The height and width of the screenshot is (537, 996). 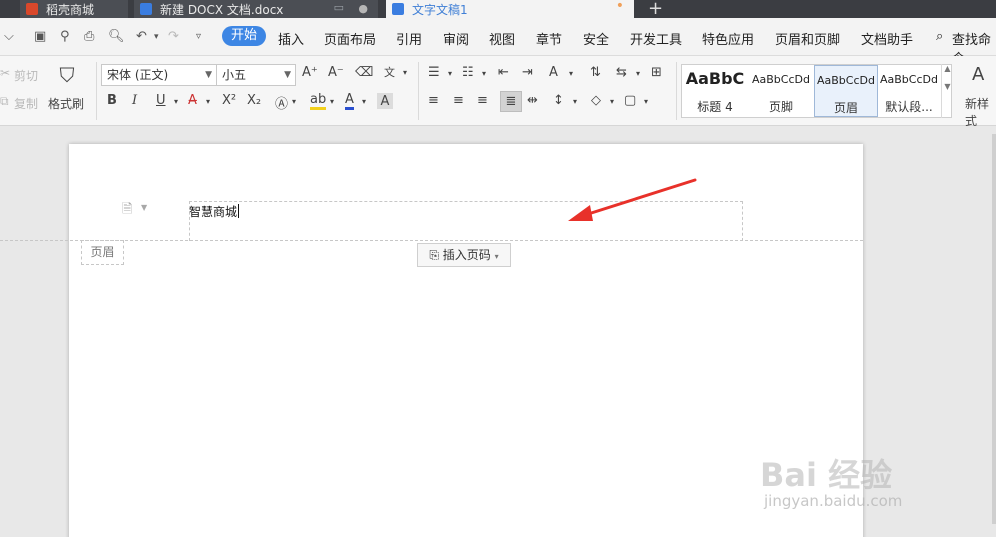 What do you see at coordinates (5, 73) in the screenshot?
I see `scissors-icon: ✂` at bounding box center [5, 73].